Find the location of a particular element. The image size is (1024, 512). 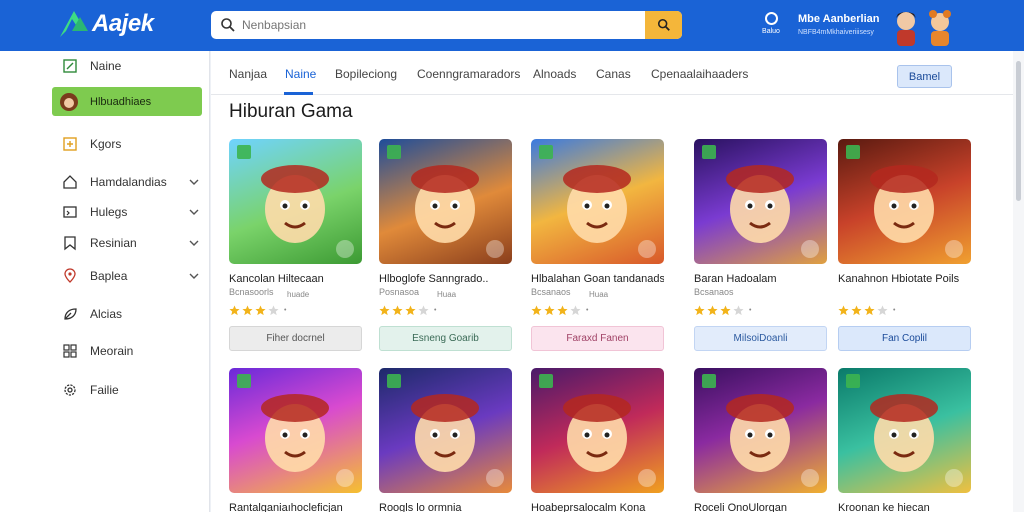

tab-cpenaalaihaaders: Cpenaalaihaaders is located at coordinates (699, 74).